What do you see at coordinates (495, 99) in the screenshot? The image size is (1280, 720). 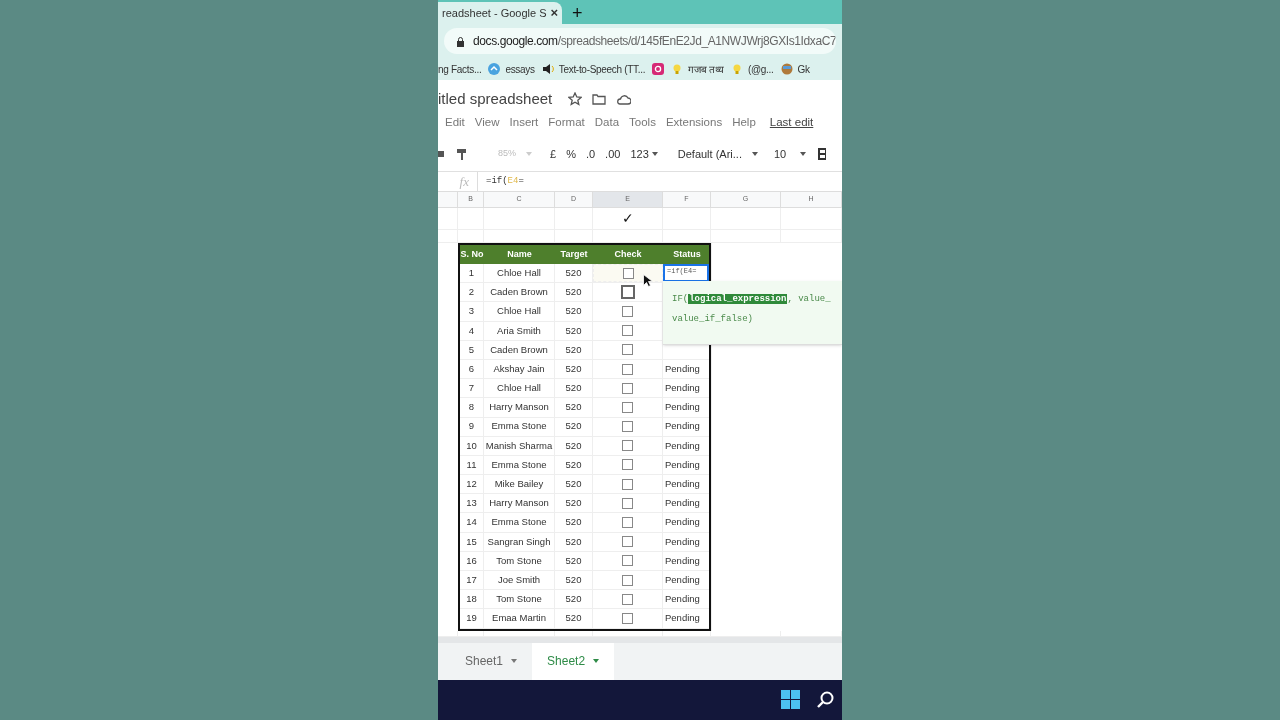 I see `document-title: itled spreadsheet` at bounding box center [495, 99].